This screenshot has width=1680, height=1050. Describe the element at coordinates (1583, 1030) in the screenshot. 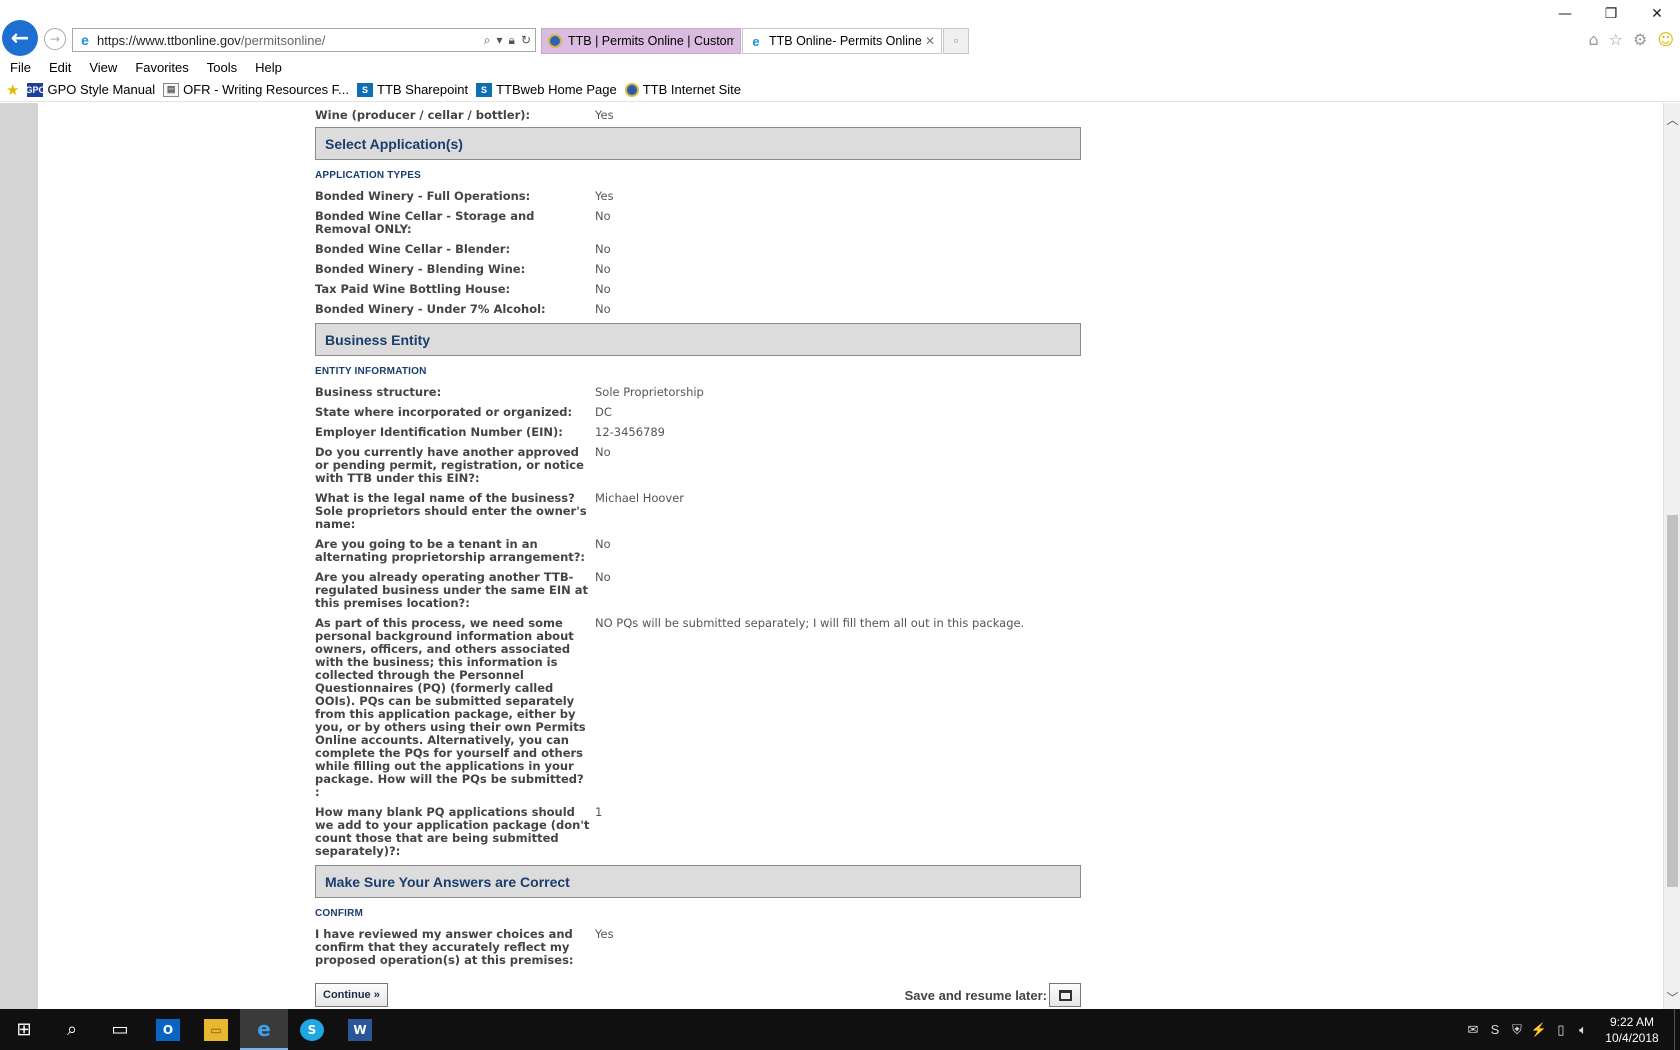

I see `volume-muted-icon: 🔈︎` at that location.